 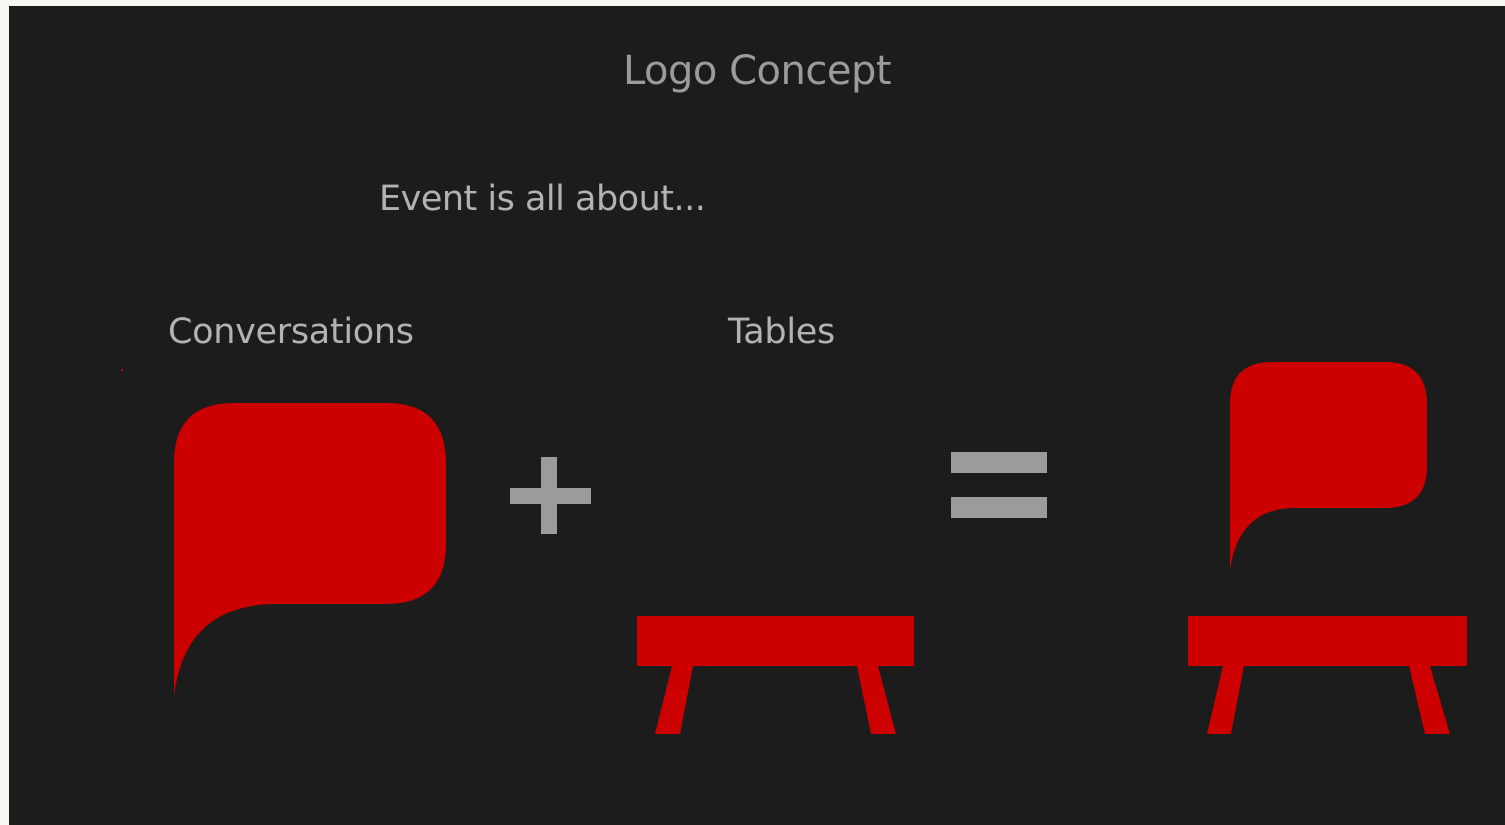 What do you see at coordinates (1327, 548) in the screenshot?
I see `speech-bubble-on-table-logo-icon` at bounding box center [1327, 548].